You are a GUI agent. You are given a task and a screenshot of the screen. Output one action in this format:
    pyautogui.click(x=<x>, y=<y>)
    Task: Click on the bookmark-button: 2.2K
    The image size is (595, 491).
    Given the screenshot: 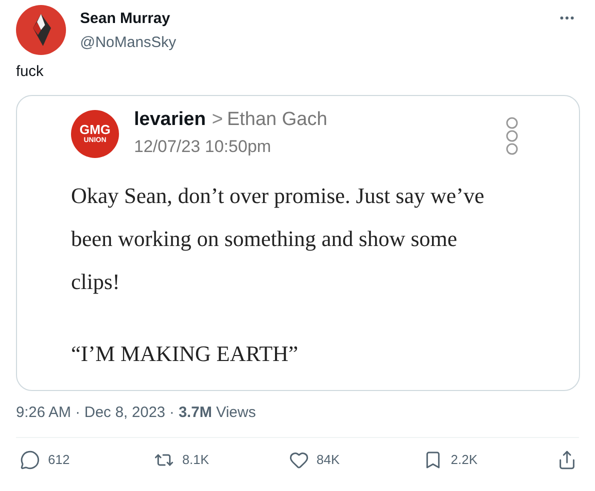 What is the action you would take?
    pyautogui.click(x=472, y=460)
    